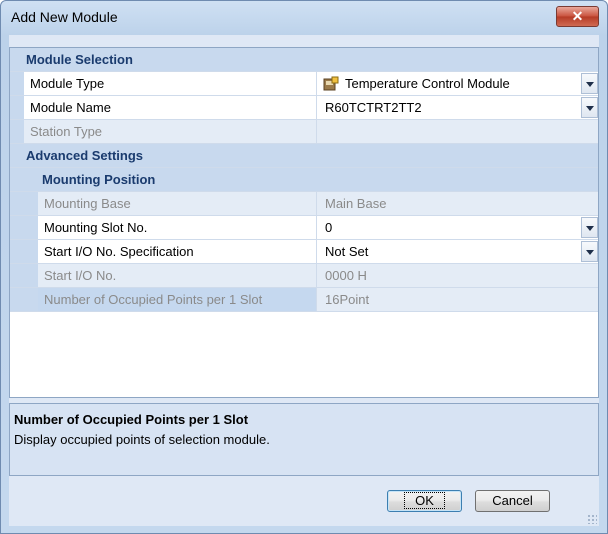 Image resolution: width=608 pixels, height=534 pixels. Describe the element at coordinates (304, 108) in the screenshot. I see `property-row-module-name: Module Name R60TCTRT2TT2` at that location.